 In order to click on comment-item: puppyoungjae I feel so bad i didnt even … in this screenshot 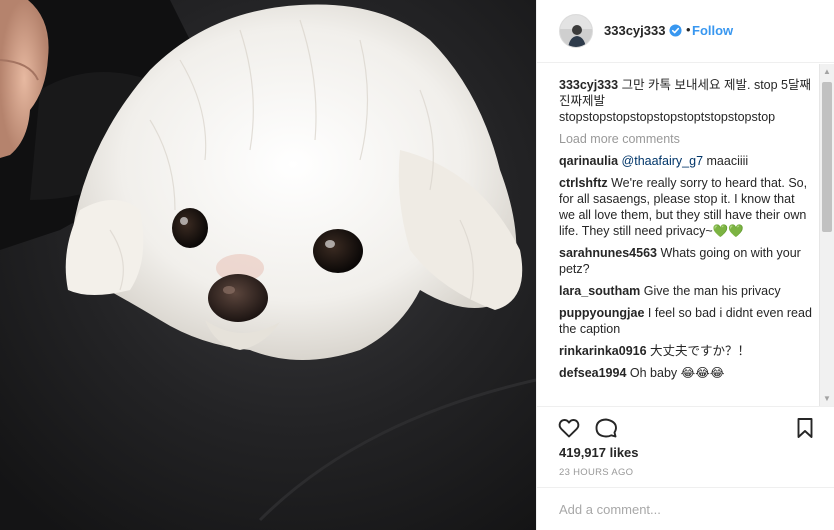, I will do `click(685, 321)`.